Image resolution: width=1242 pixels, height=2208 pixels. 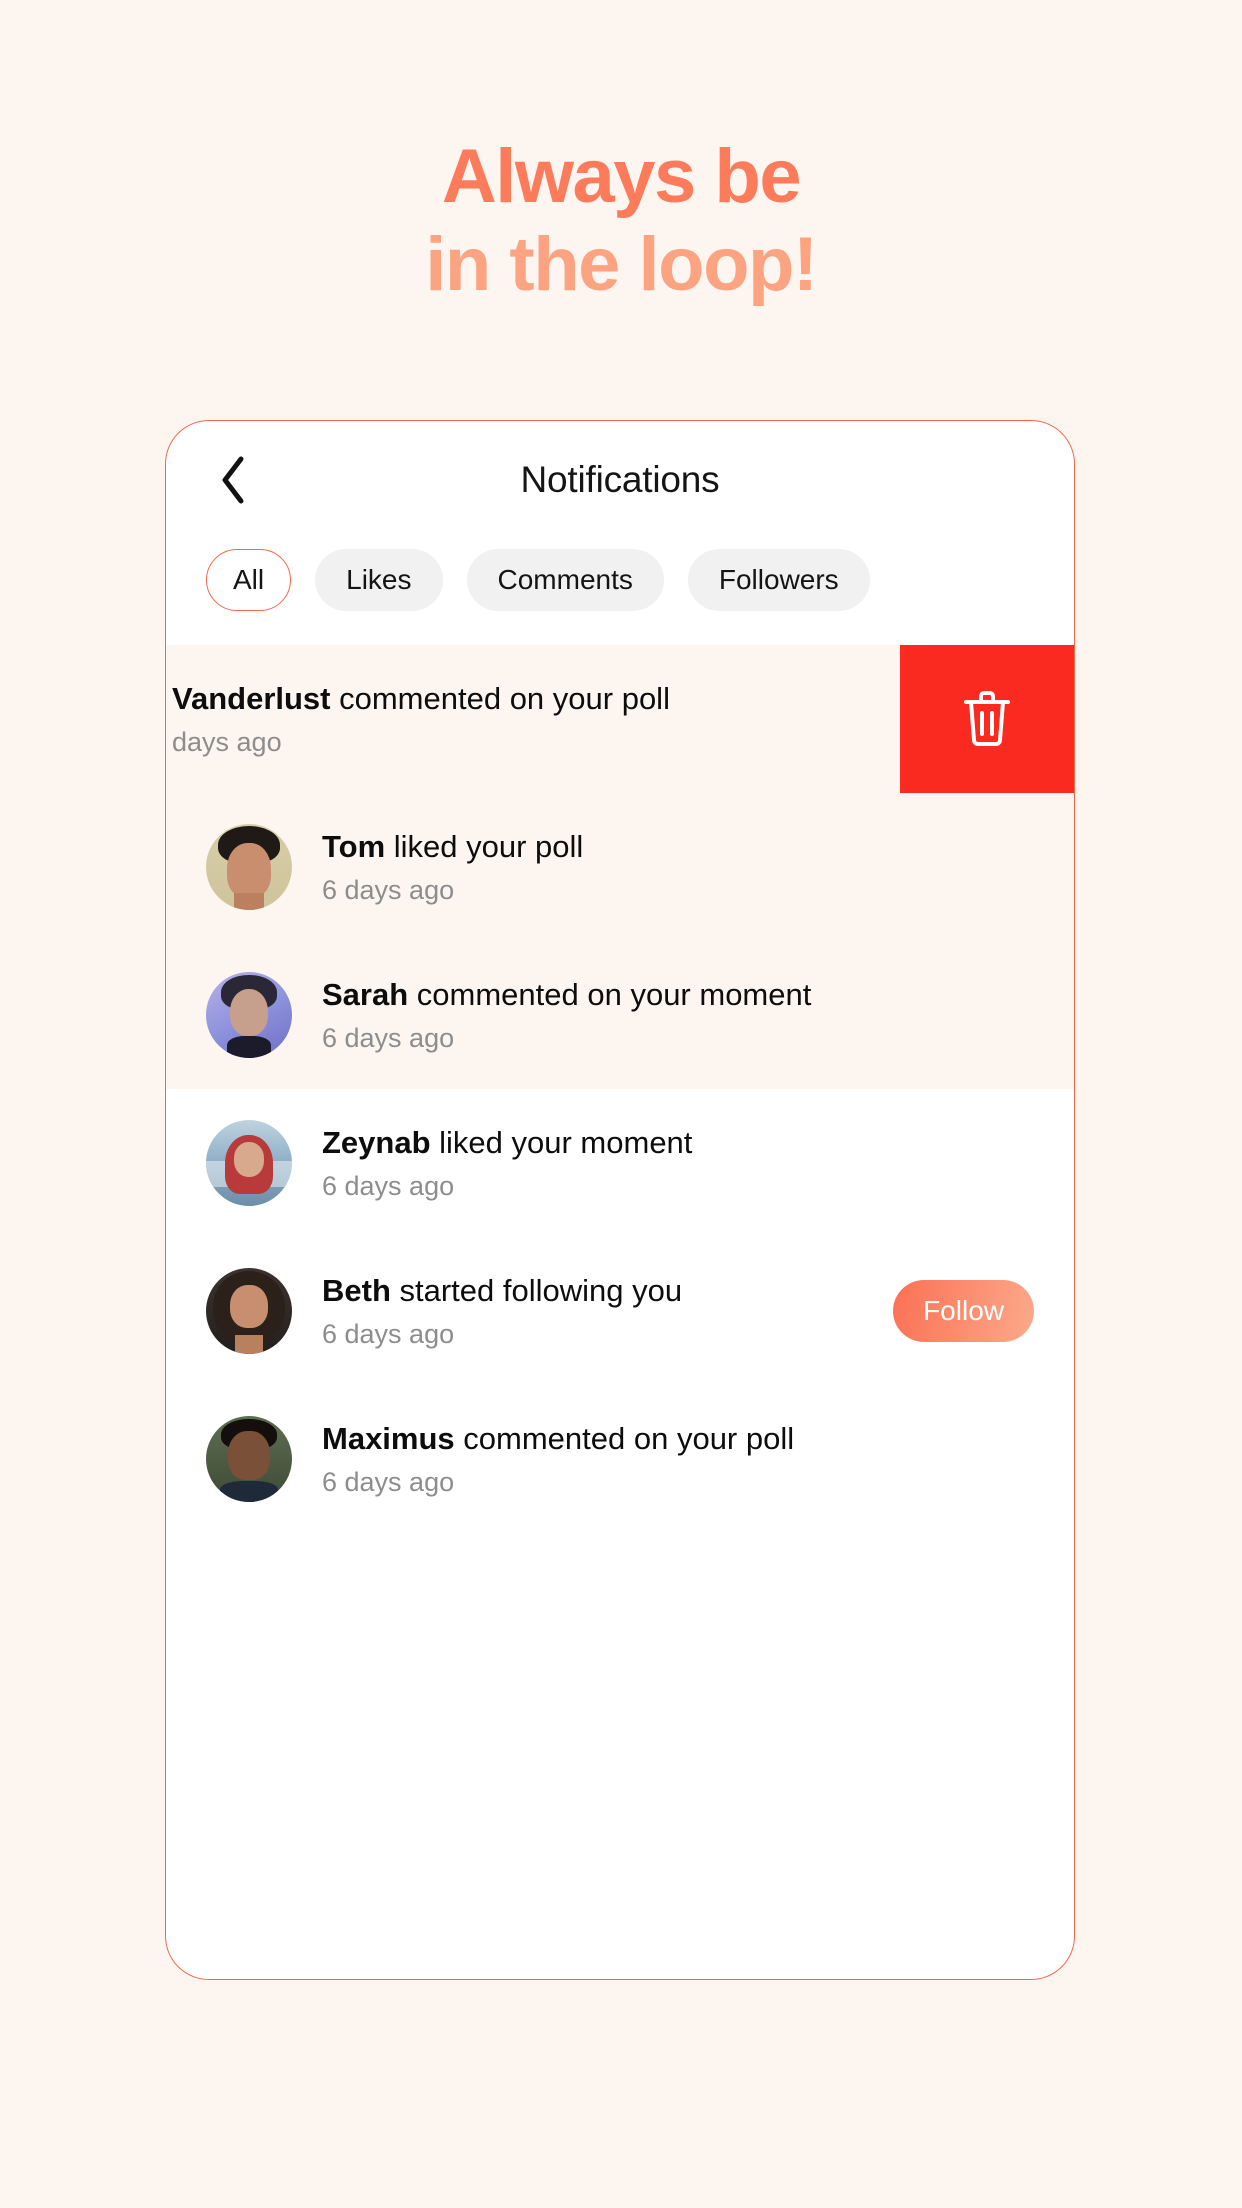 What do you see at coordinates (365, 995) in the screenshot?
I see `notification-user: Sarah` at bounding box center [365, 995].